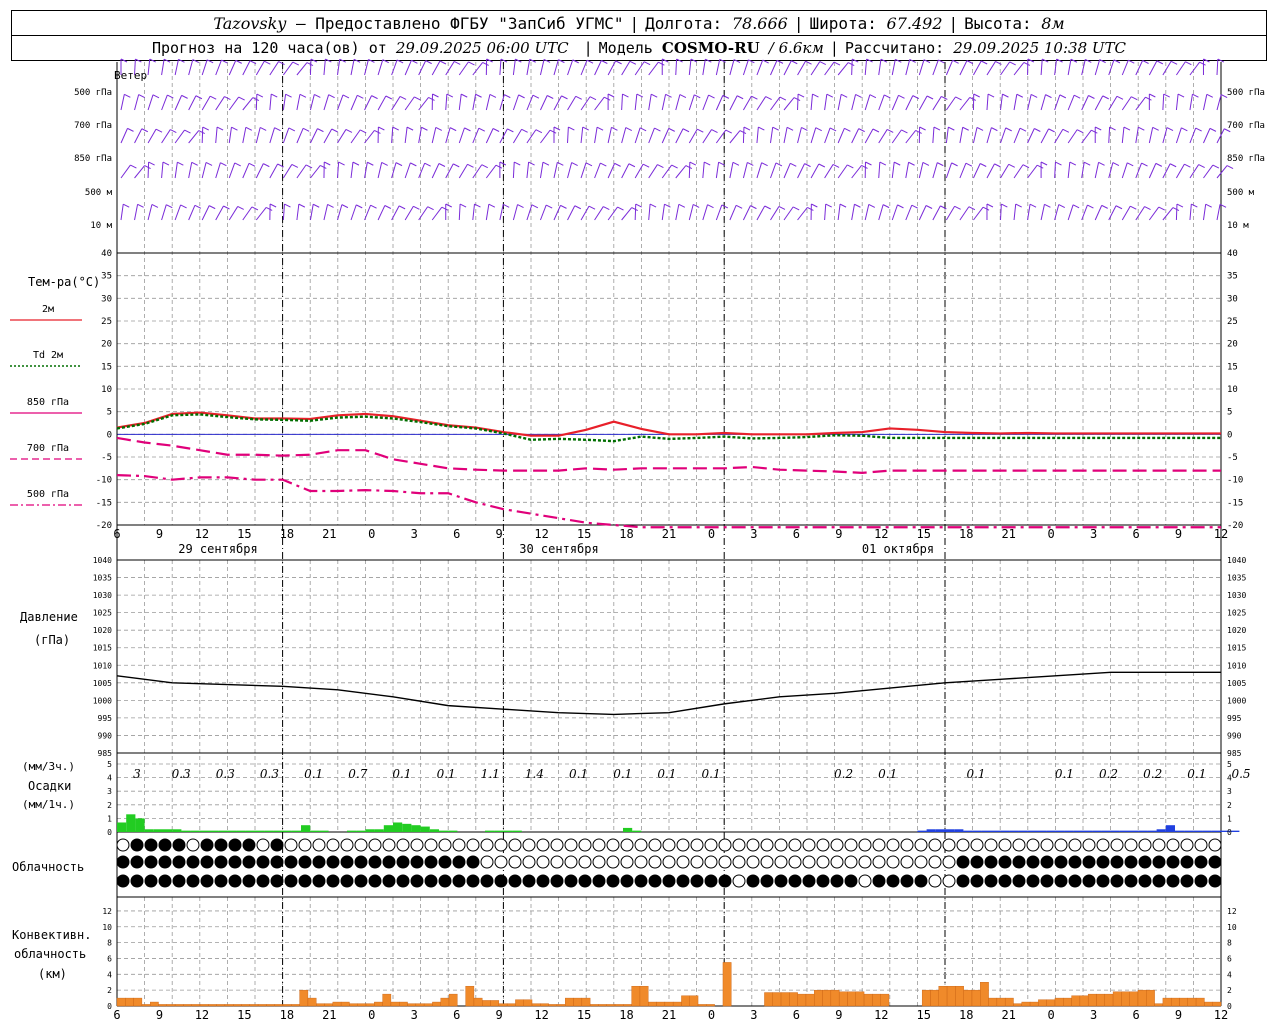 The image size is (1280, 1024). What do you see at coordinates (1234, 735) in the screenshot?
I see `y-tick-label: 990` at bounding box center [1234, 735].